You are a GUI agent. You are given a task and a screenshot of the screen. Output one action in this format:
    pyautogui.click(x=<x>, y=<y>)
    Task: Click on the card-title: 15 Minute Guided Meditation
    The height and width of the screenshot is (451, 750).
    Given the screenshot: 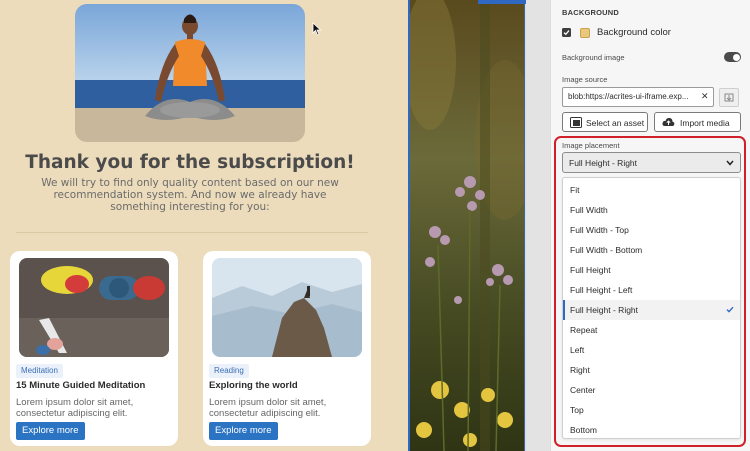 What is the action you would take?
    pyautogui.click(x=81, y=385)
    